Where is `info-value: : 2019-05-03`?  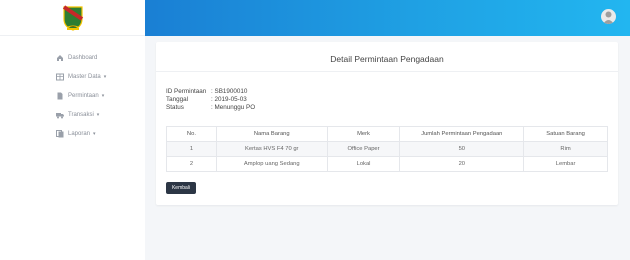
info-value: : 2019-05-03 is located at coordinates (229, 99).